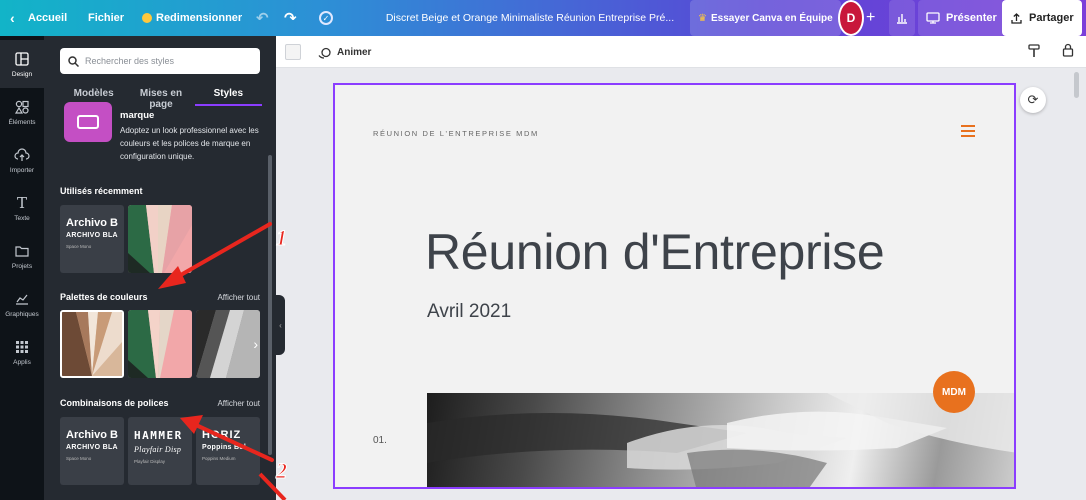 The image size is (1086, 500). I want to click on search-box, so click(160, 61).